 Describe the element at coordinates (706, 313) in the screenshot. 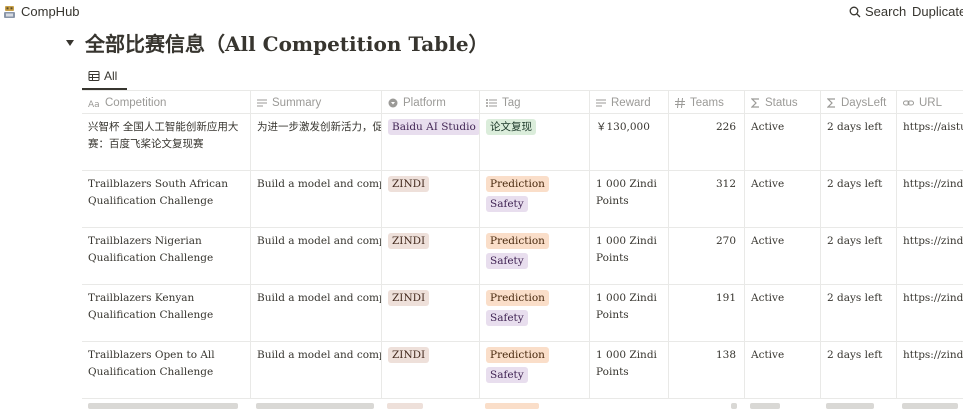

I see `teams-cell: 191` at that location.